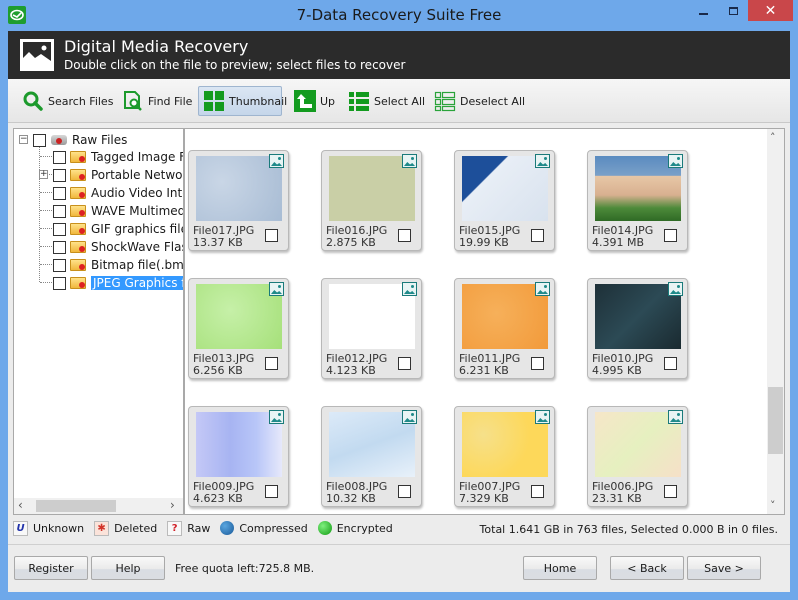 The width and height of the screenshot is (798, 600). What do you see at coordinates (118, 211) in the screenshot?
I see `tree-item-wave: WAVE Multimed` at bounding box center [118, 211].